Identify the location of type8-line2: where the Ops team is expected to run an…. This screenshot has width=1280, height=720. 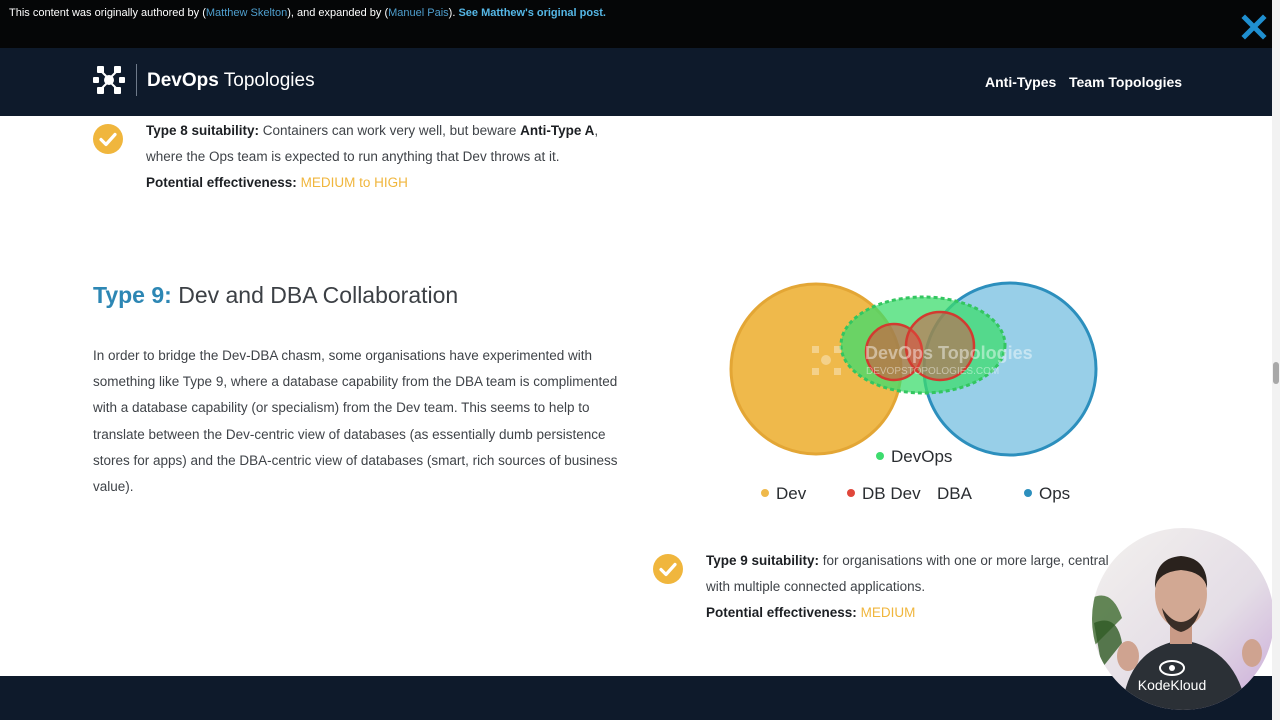
(353, 157).